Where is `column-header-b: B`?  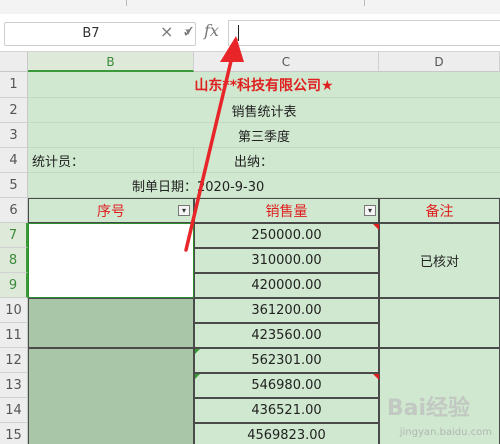
column-header-b: B is located at coordinates (111, 62).